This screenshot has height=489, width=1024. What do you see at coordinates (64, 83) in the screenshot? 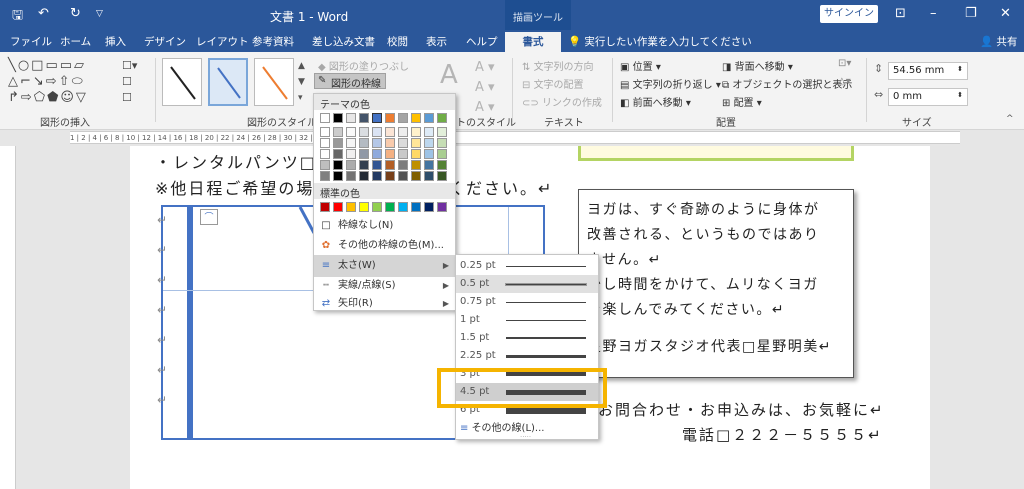
I see `shapes-gallery: ╲○□▭▭▱ △⌐↘⇨⇧⬭ ↱⇨⬠⬟☺▽` at bounding box center [64, 83].